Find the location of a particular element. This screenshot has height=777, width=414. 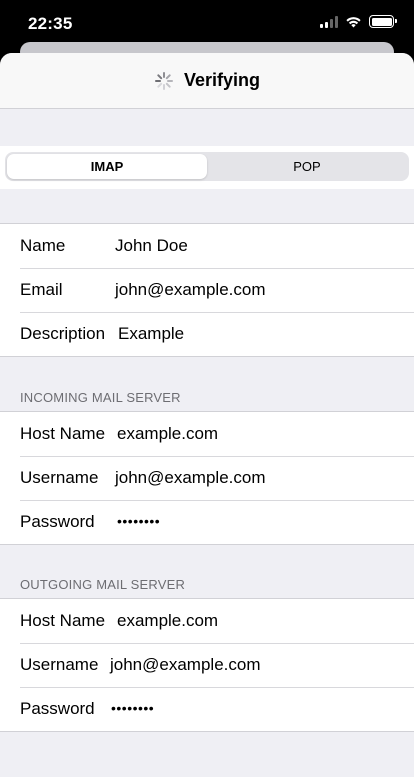

outgoing-username-row: Username john@example.com is located at coordinates (207, 665).